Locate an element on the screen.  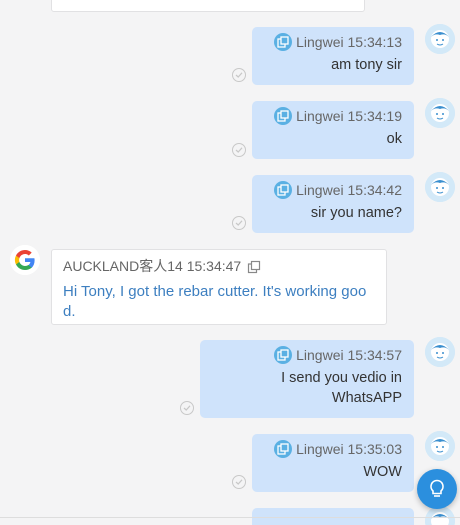
message-text: am tony sir is located at coordinates (366, 65).